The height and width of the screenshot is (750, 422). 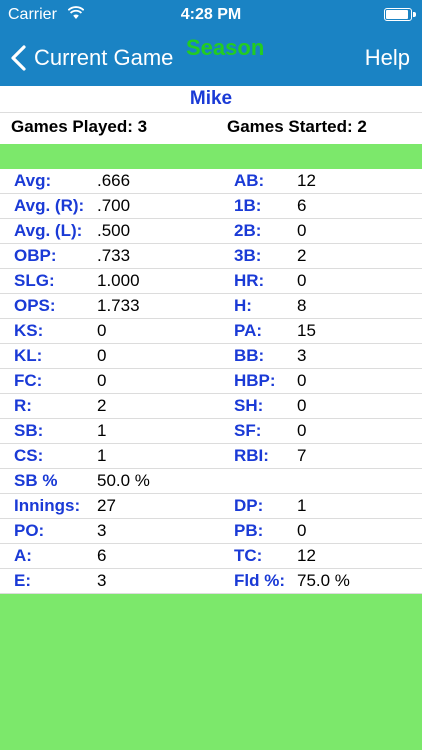 I want to click on stat-row: FC: 0 HBP: 0, so click(x=211, y=381).